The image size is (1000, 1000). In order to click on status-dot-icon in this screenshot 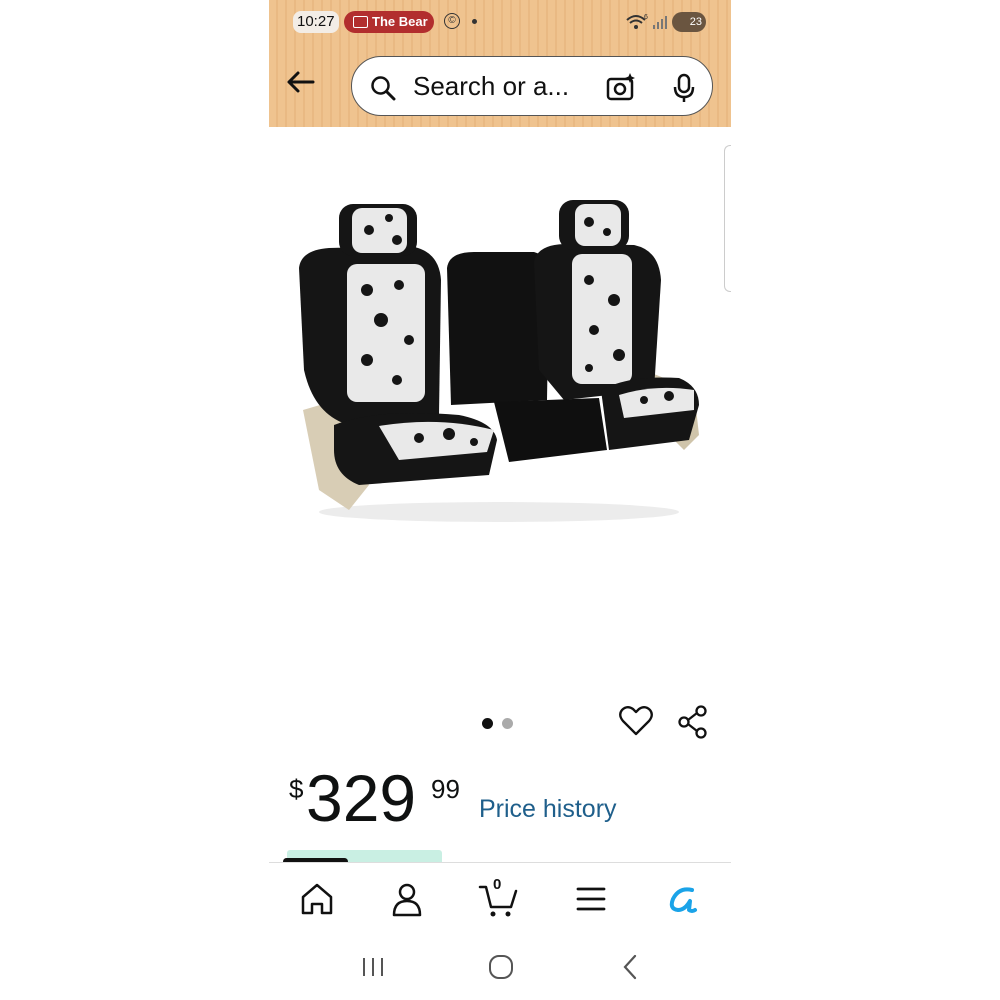, I will do `click(474, 21)`.